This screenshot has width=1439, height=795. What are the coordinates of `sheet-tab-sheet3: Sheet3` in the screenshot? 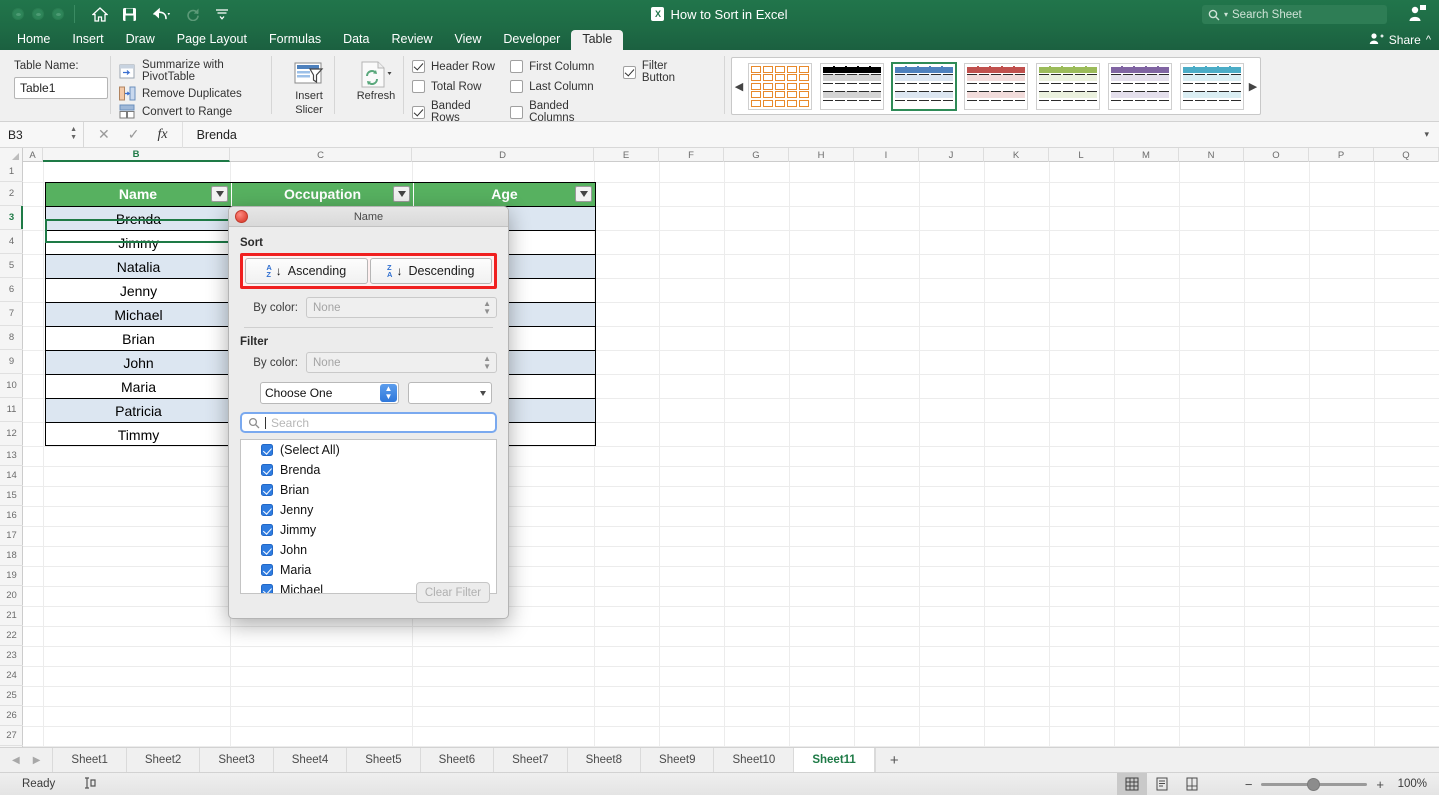 It's located at (235, 760).